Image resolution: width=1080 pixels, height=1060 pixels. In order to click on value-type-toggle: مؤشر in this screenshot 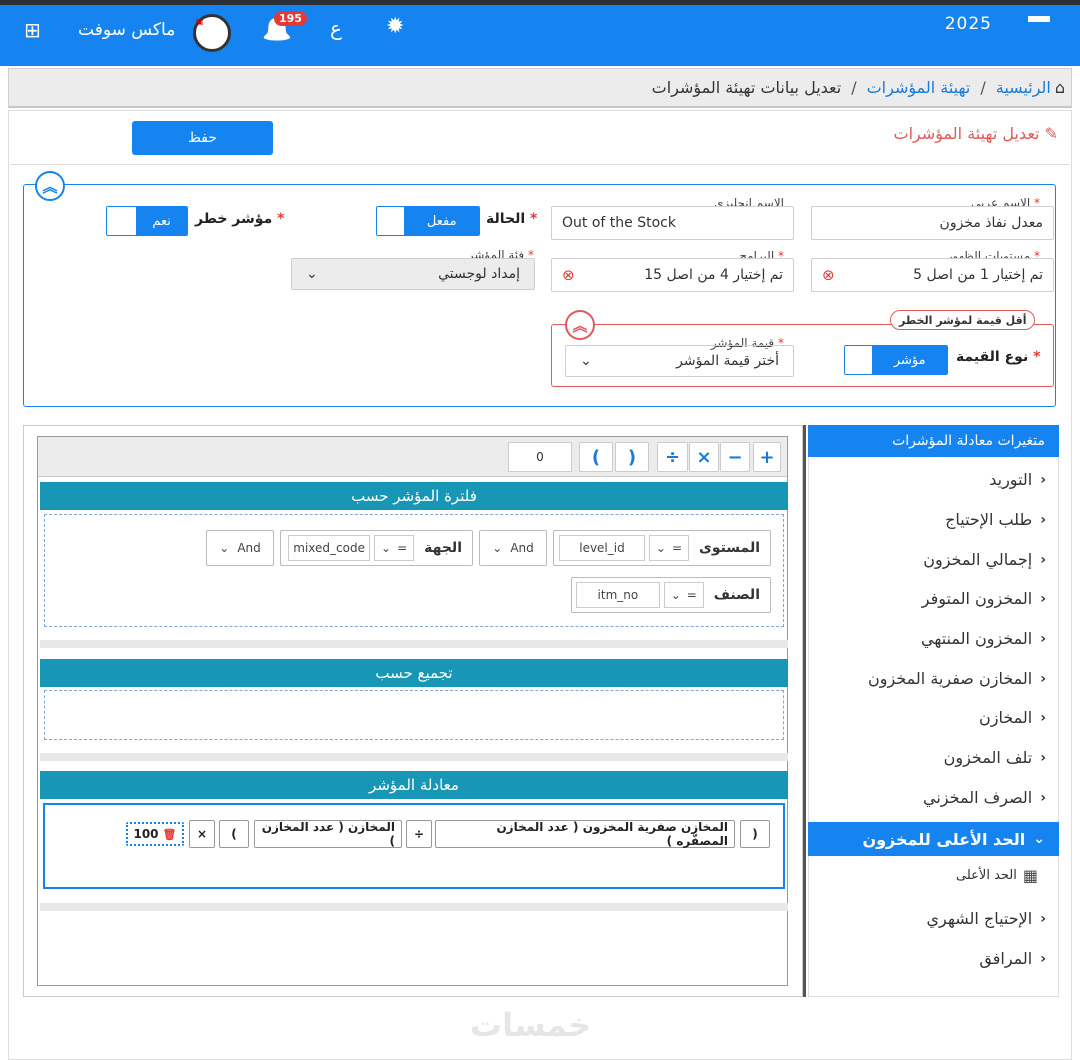, I will do `click(896, 360)`.